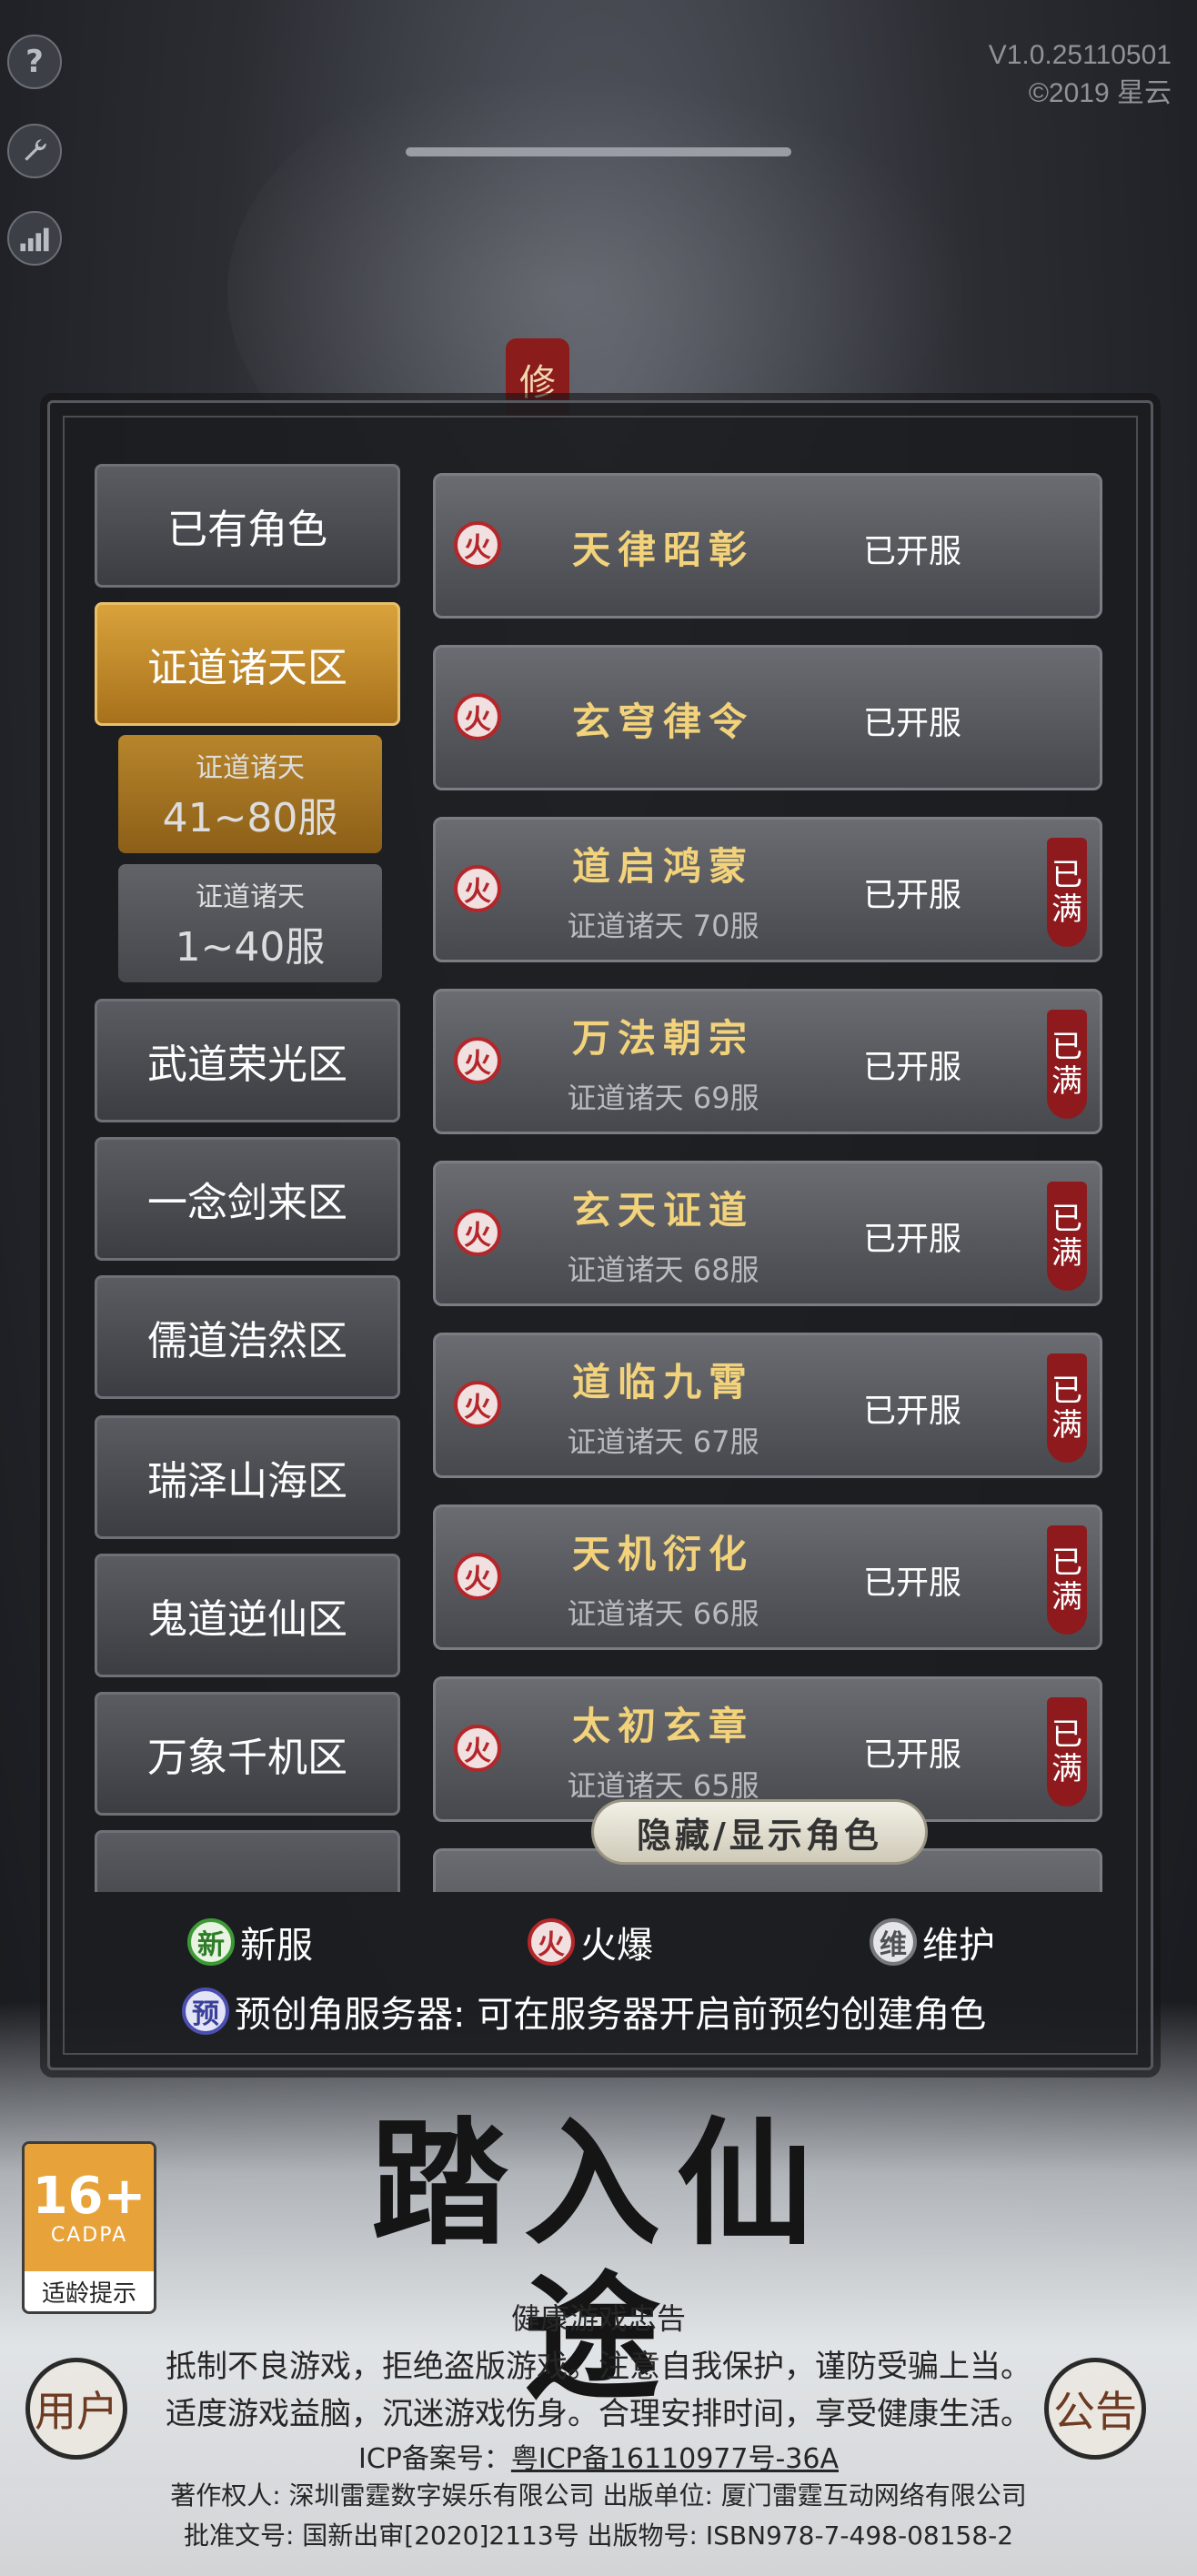 The width and height of the screenshot is (1197, 2576). What do you see at coordinates (247, 1199) in the screenshot?
I see `category-yinian: 一念剑来区` at bounding box center [247, 1199].